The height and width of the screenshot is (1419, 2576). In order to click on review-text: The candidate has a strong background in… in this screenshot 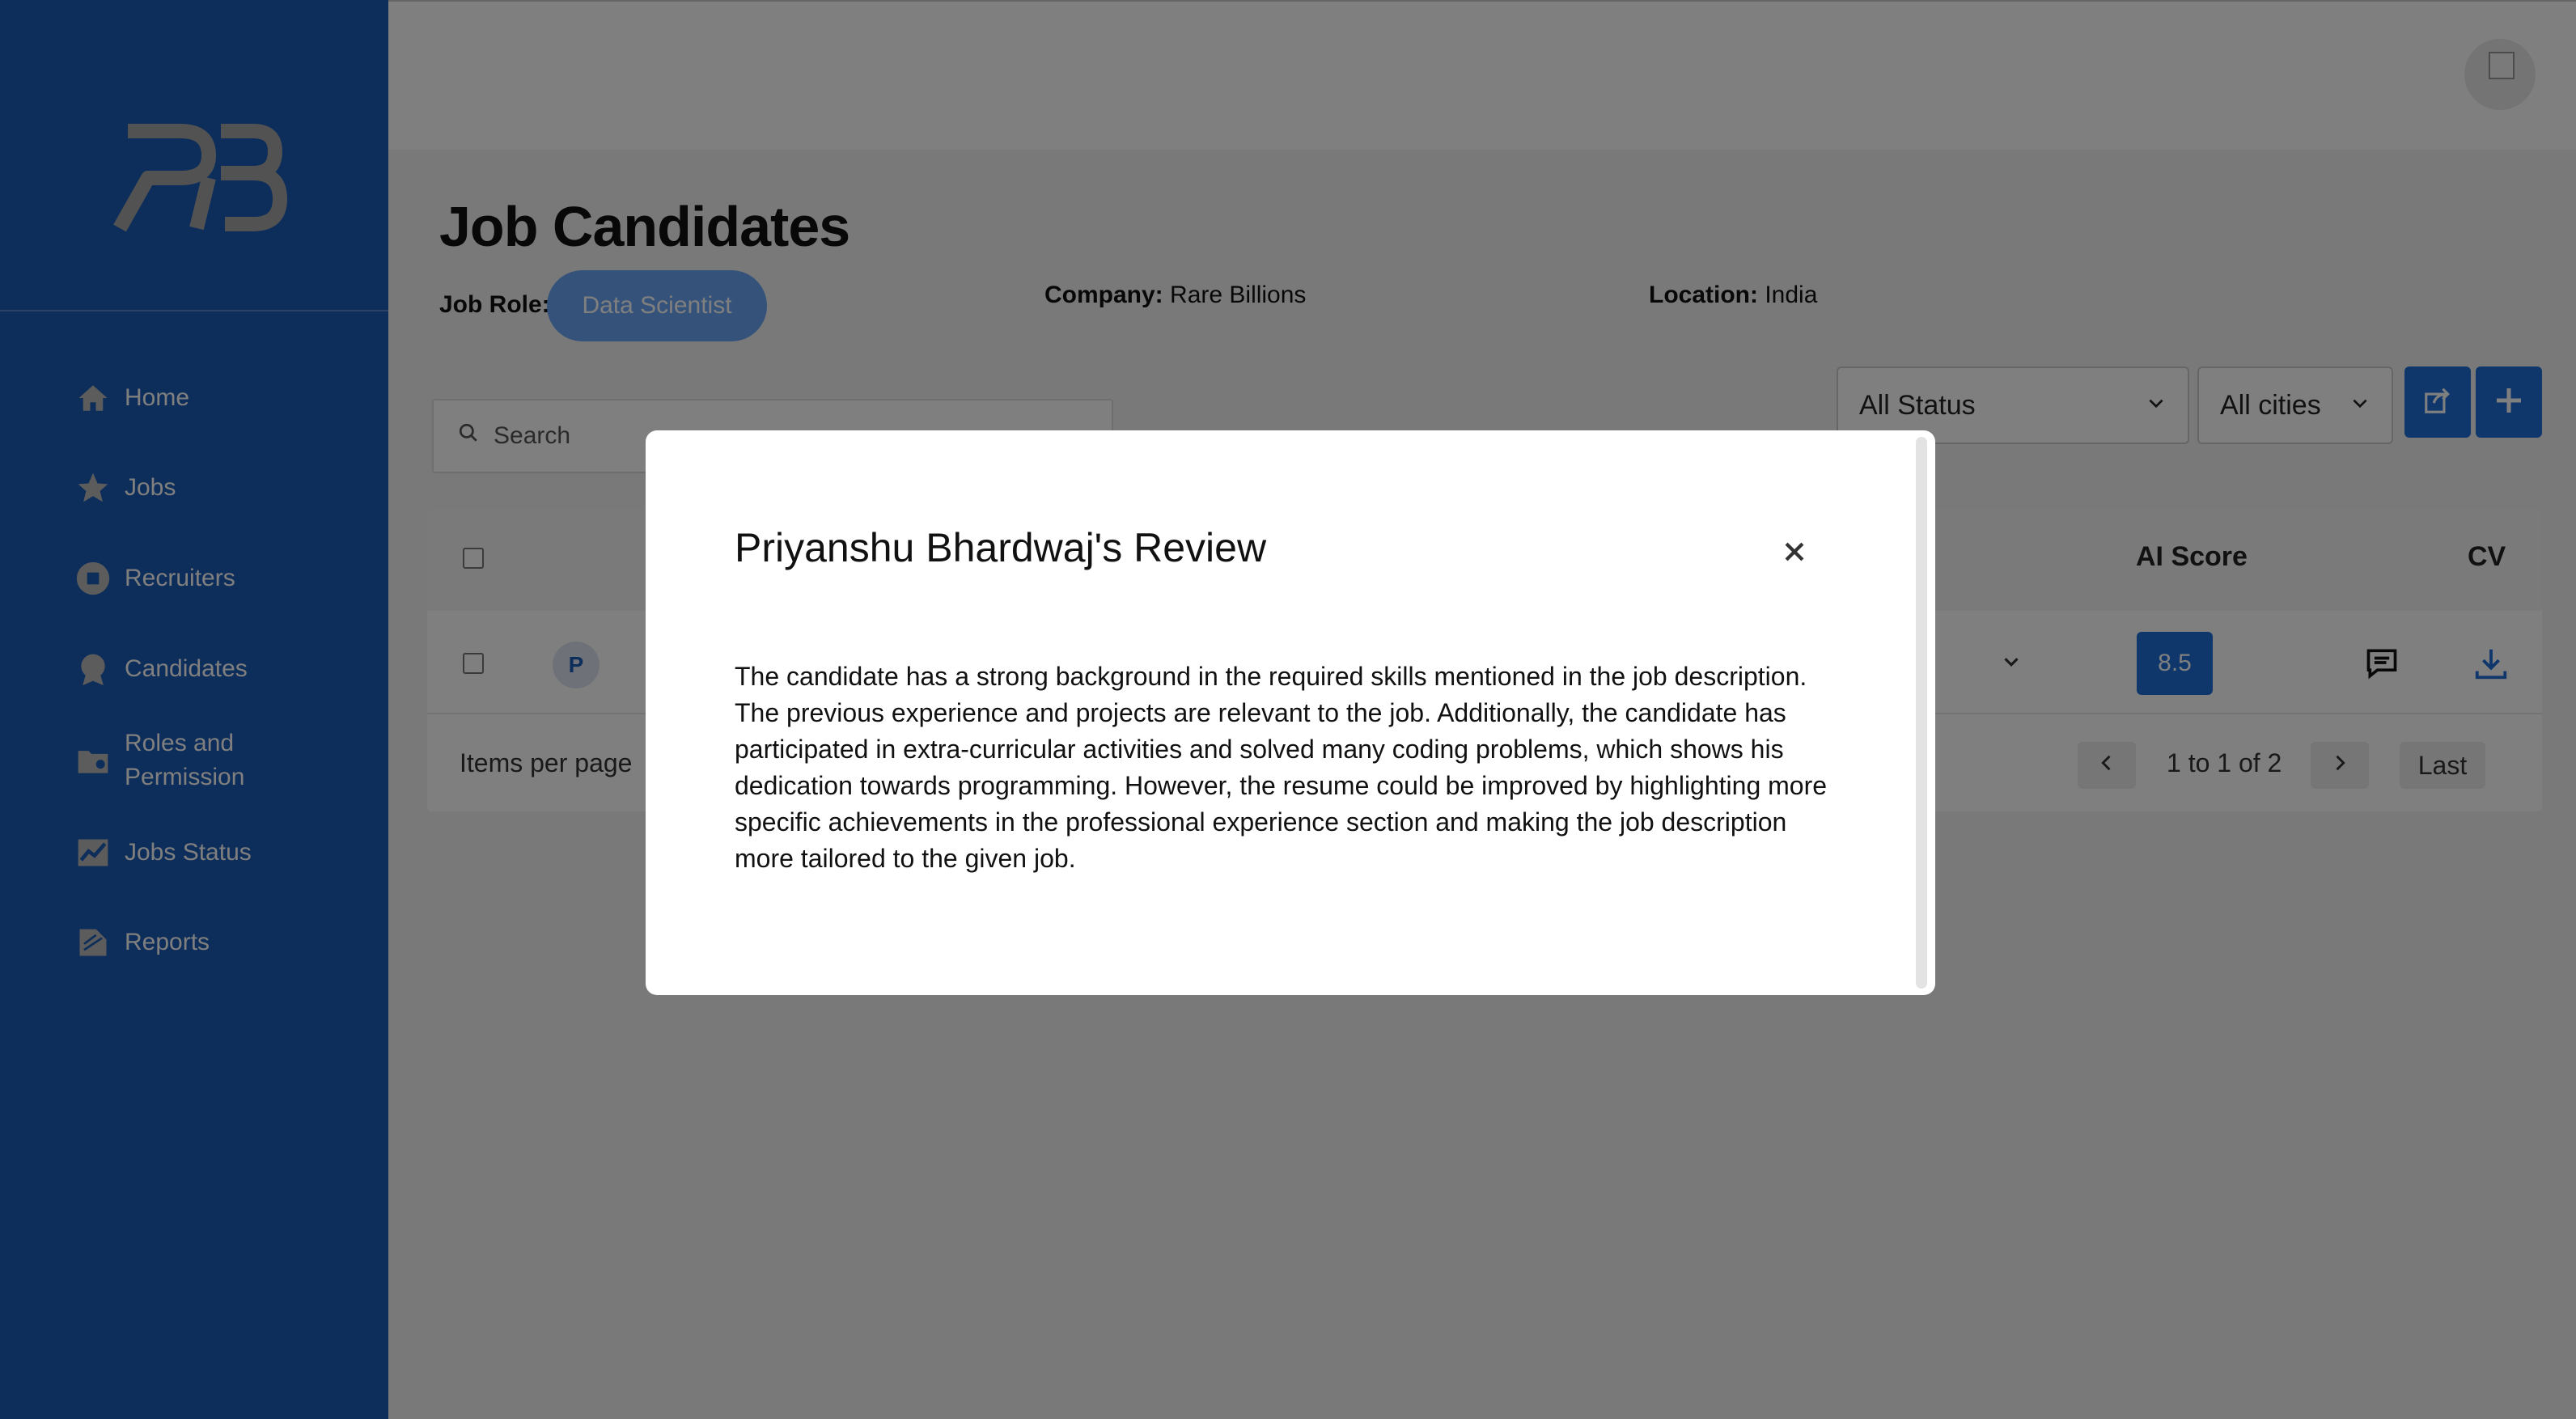, I will do `click(1281, 767)`.